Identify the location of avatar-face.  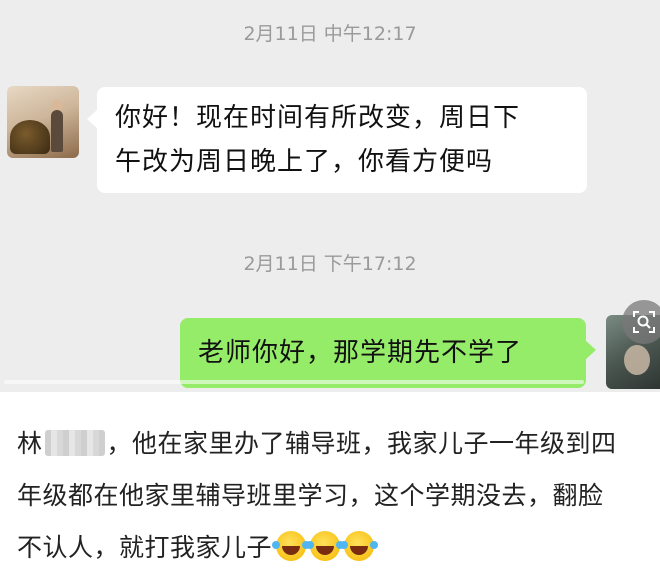
(637, 360).